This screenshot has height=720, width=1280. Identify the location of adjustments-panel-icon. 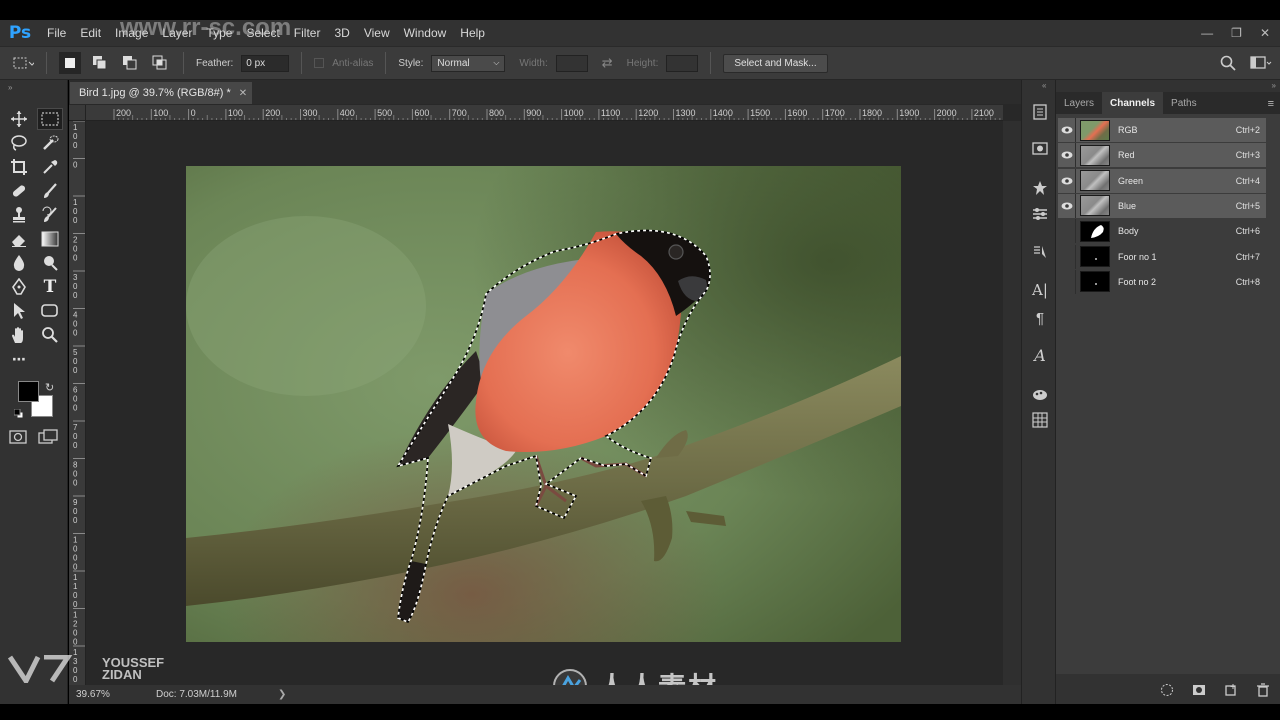
(1040, 188).